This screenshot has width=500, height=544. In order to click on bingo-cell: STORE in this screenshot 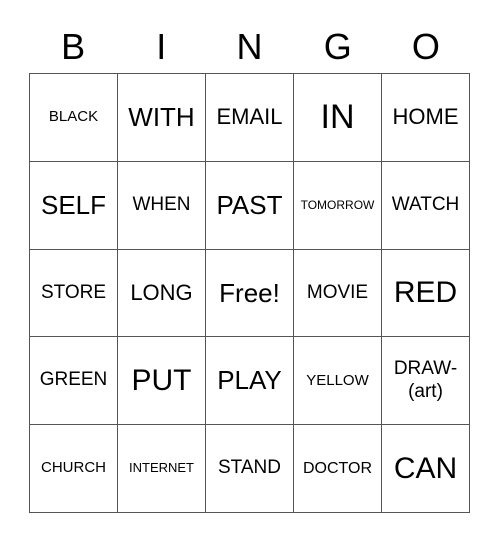, I will do `click(74, 293)`.